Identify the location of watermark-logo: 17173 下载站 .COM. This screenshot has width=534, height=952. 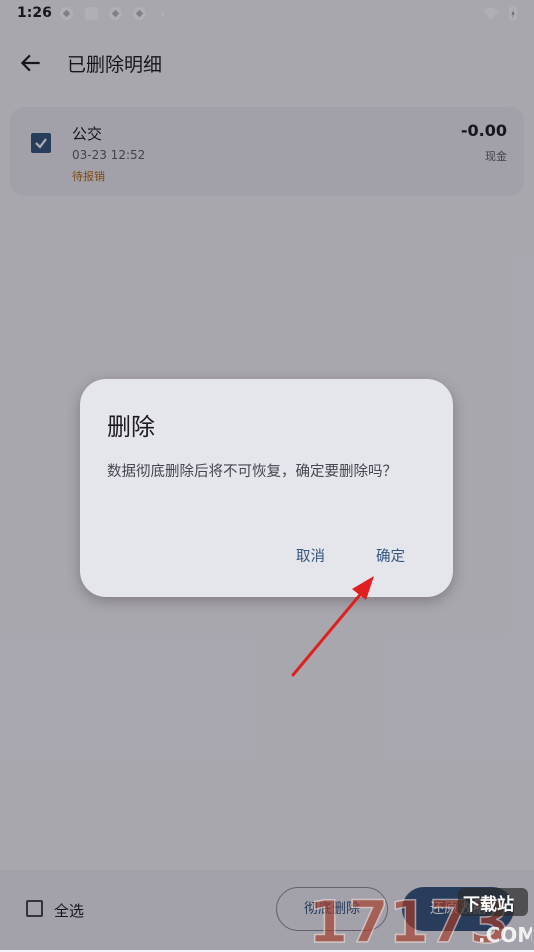
(420, 919).